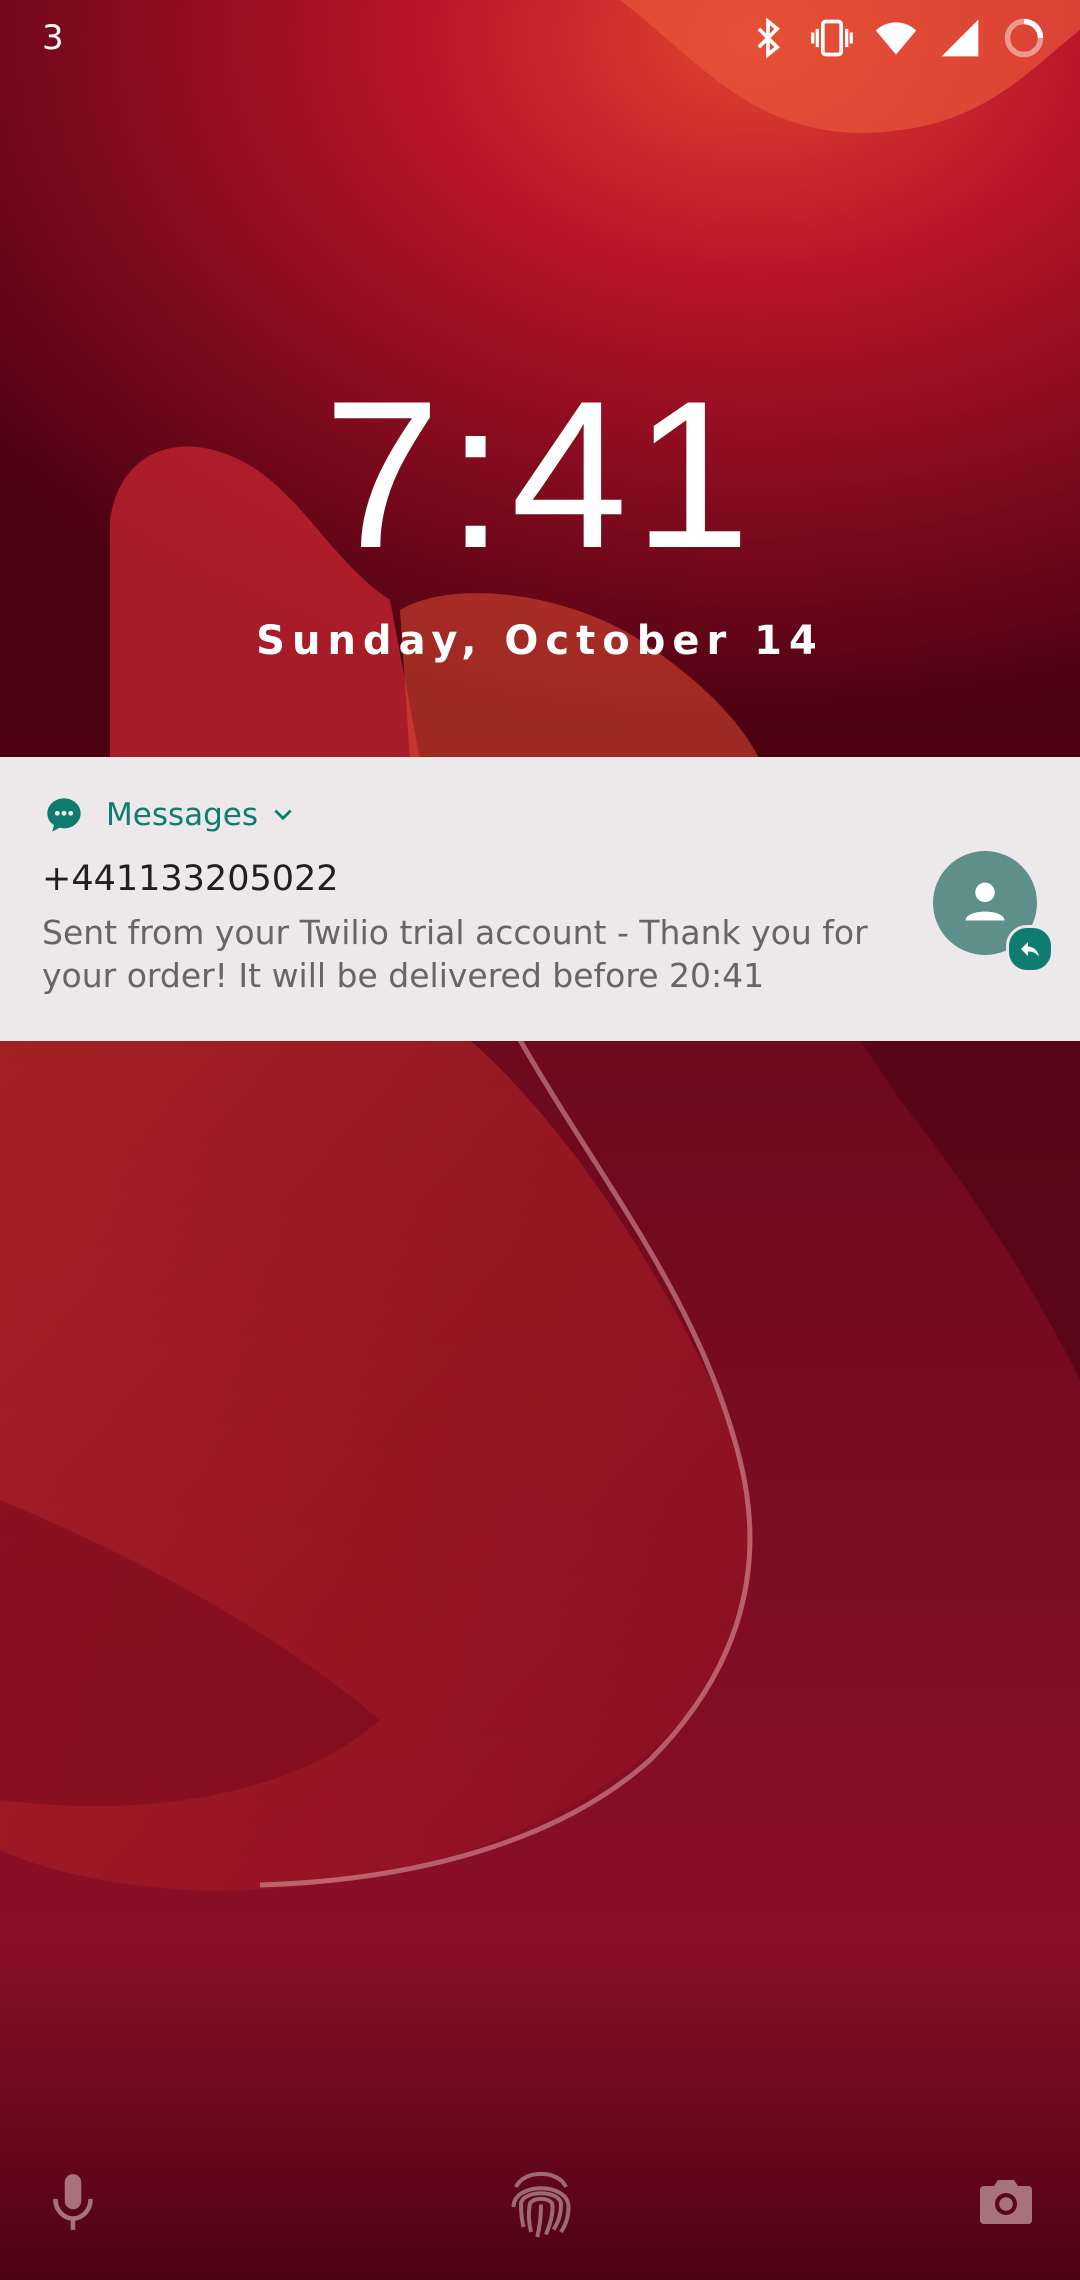  I want to click on reply-icon, so click(1030, 949).